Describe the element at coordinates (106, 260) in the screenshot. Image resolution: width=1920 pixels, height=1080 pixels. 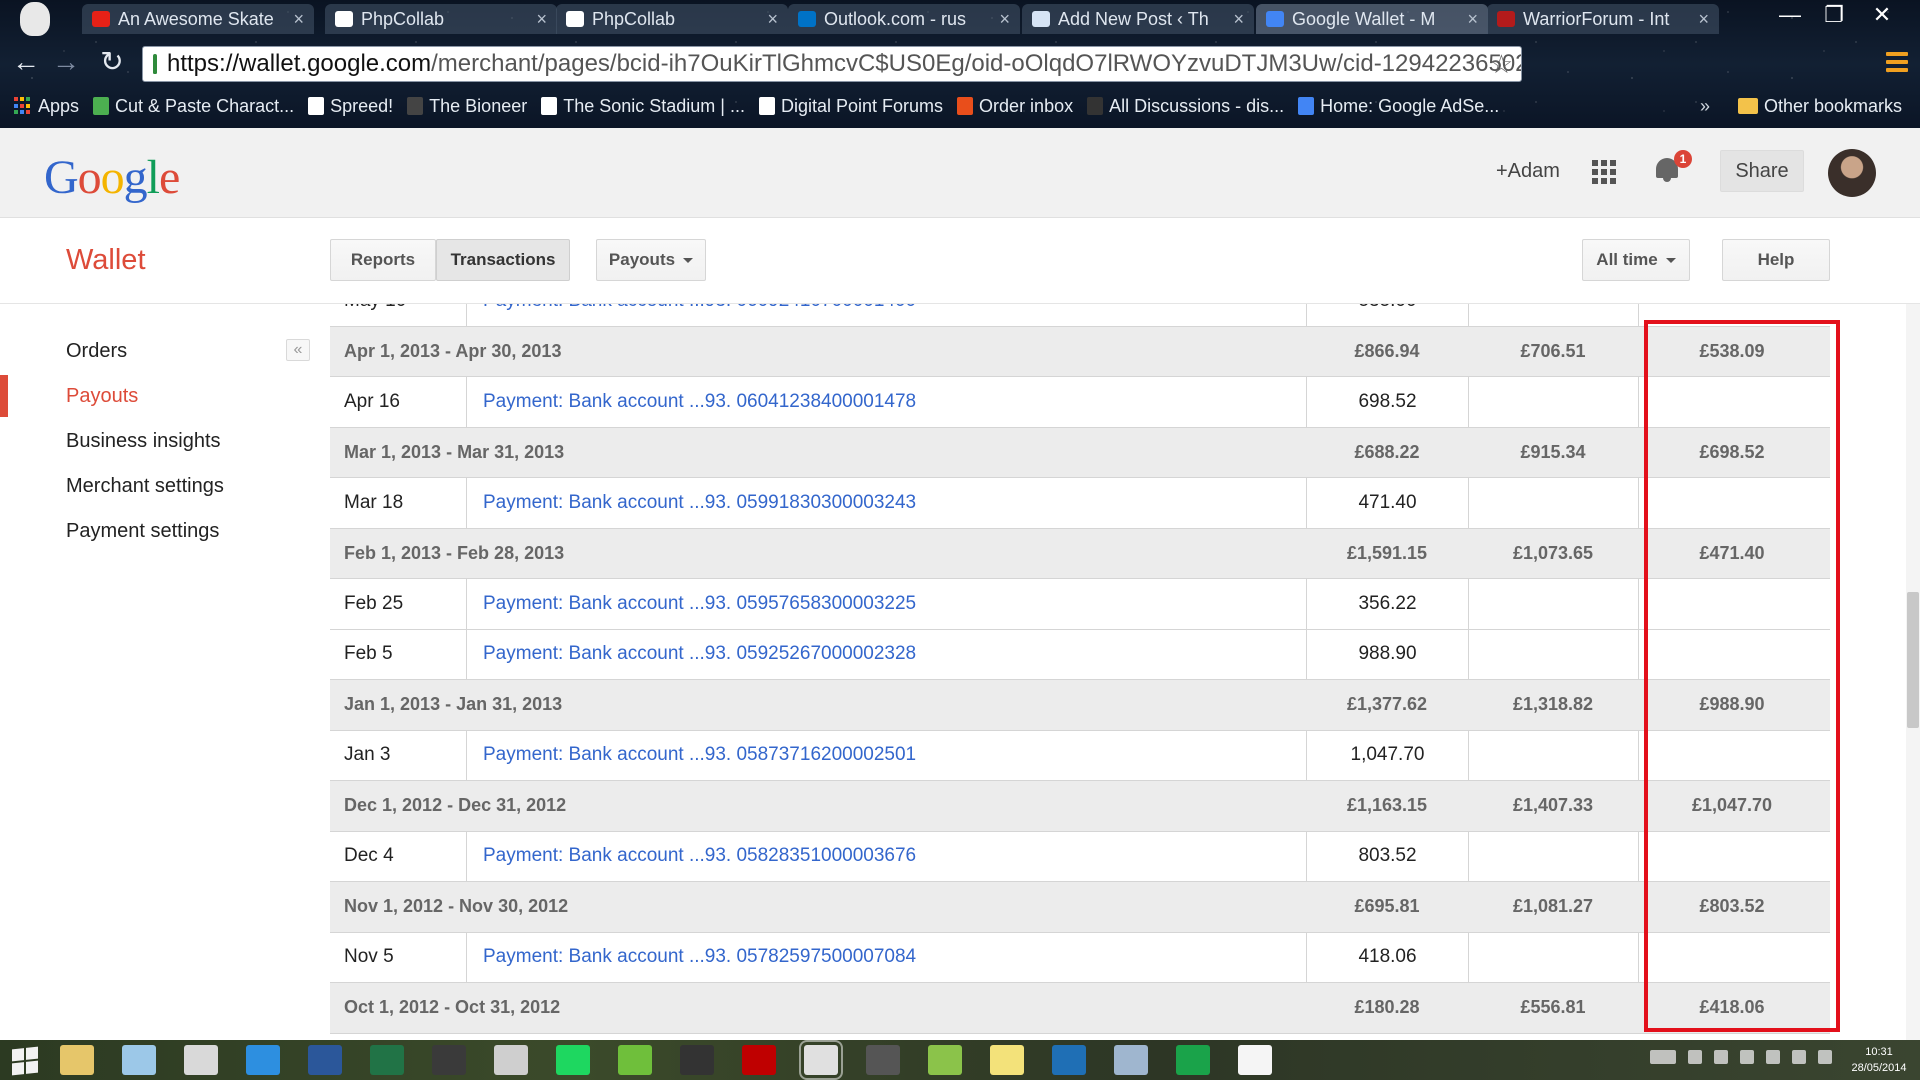
I see `wallet-title: Wallet` at that location.